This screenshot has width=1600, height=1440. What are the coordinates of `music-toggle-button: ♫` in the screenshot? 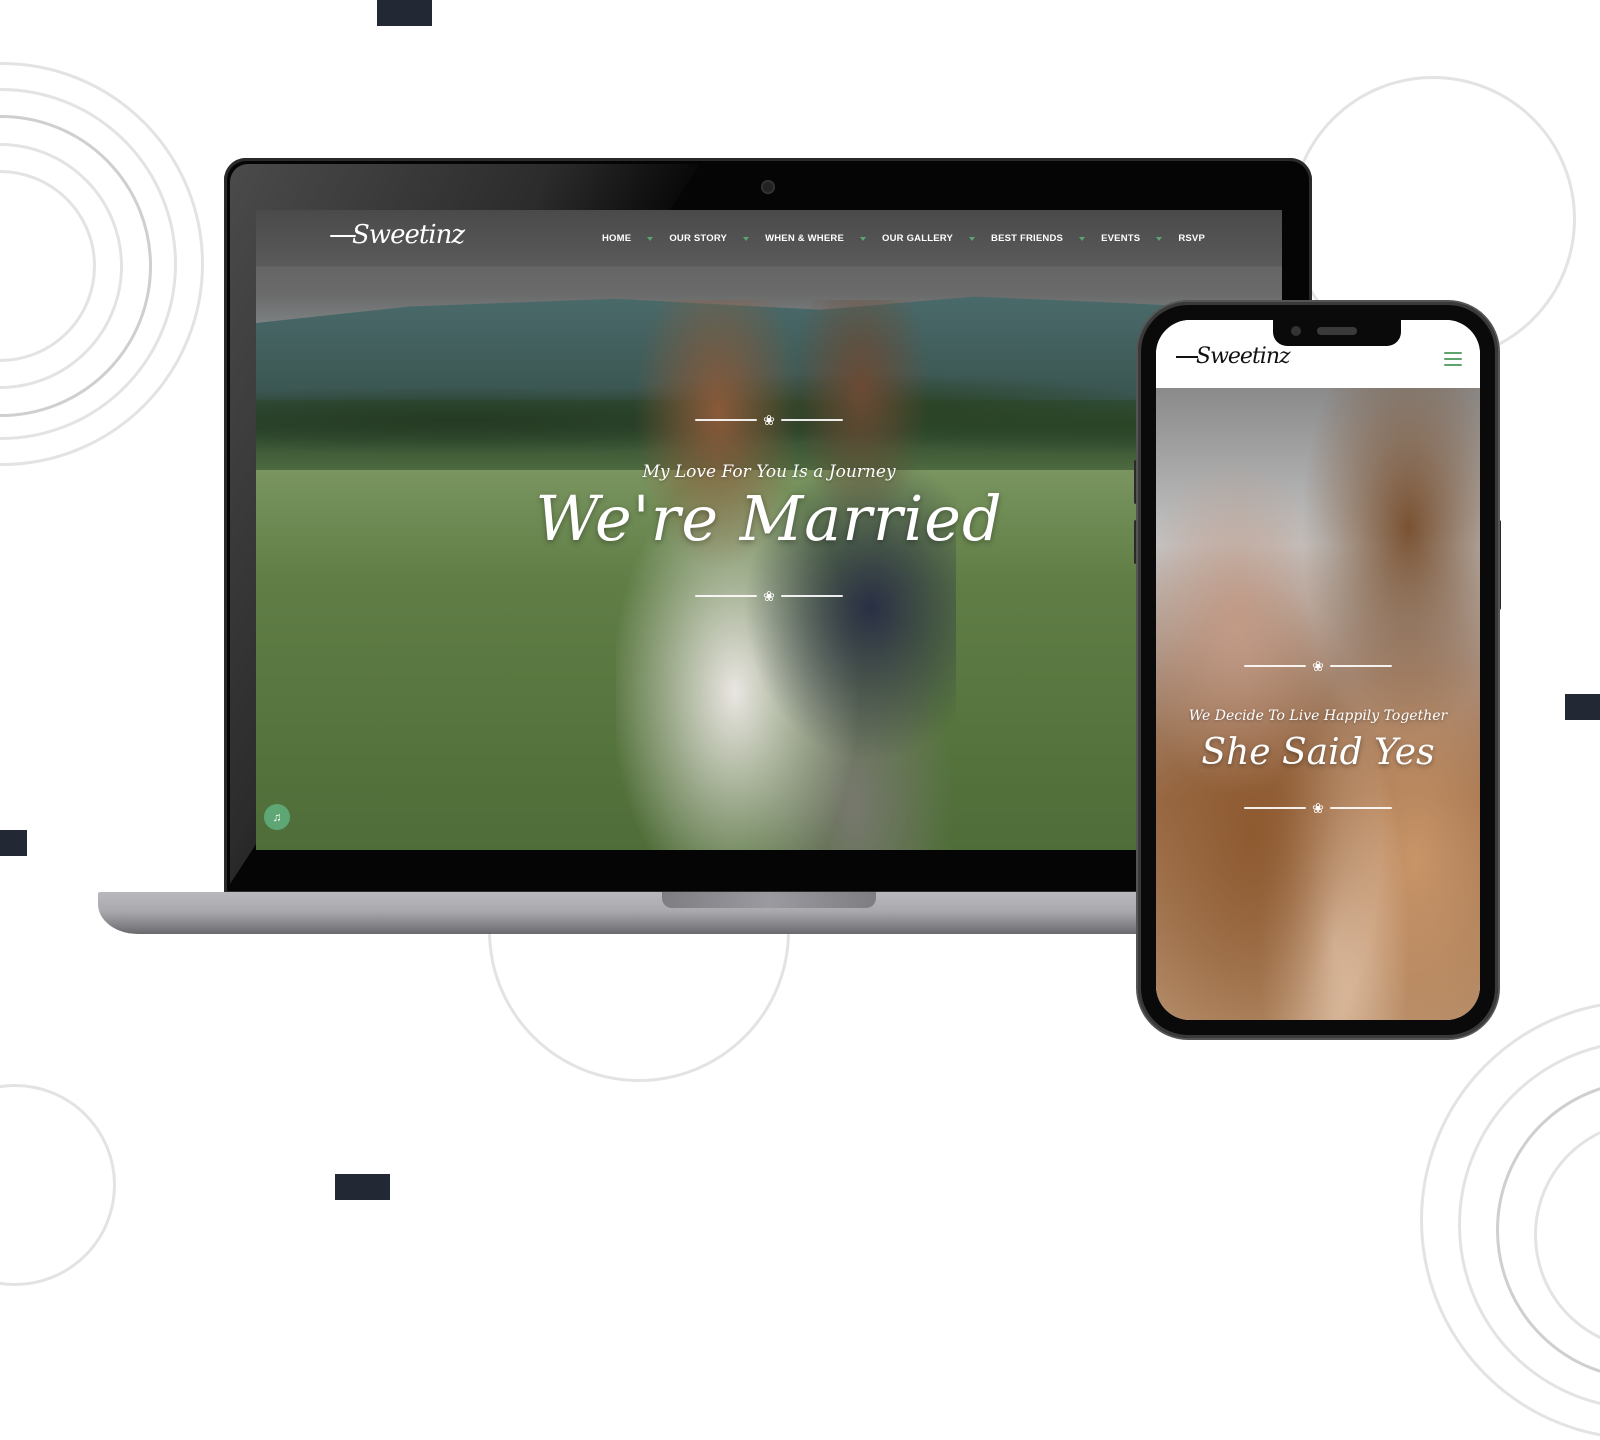 It's located at (277, 817).